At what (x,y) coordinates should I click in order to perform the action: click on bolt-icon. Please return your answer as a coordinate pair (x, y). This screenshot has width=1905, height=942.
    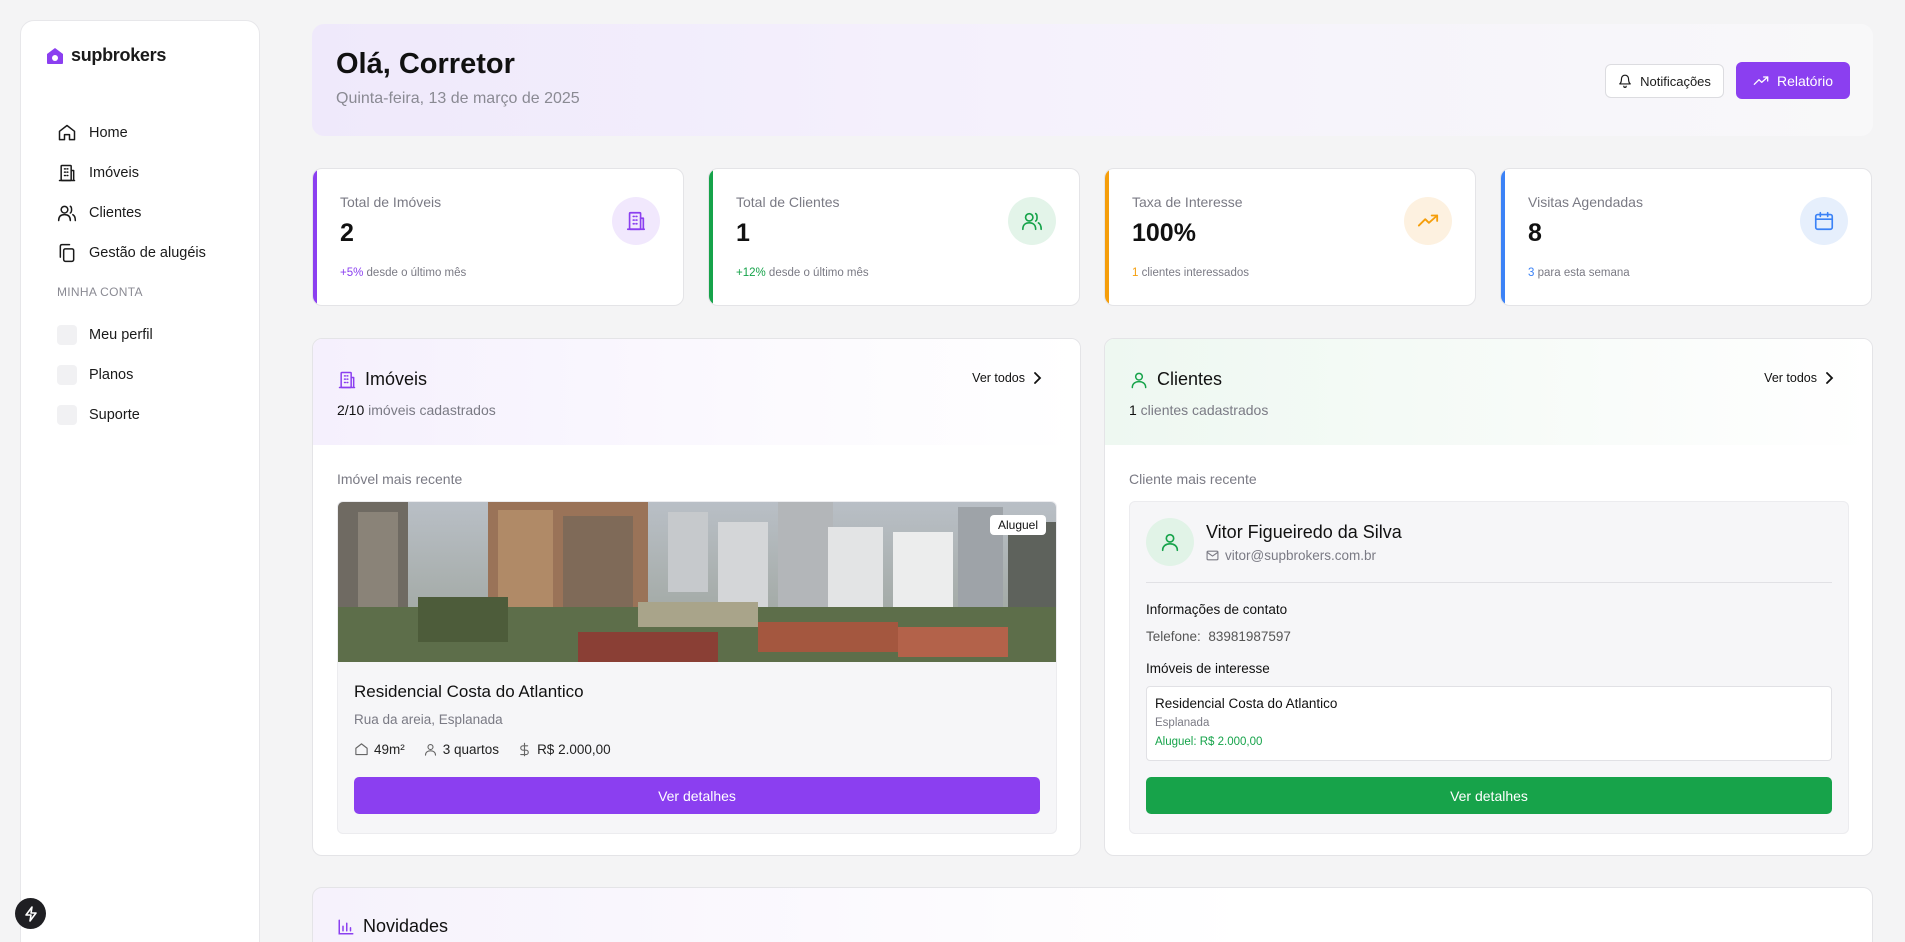
    Looking at the image, I should click on (30, 913).